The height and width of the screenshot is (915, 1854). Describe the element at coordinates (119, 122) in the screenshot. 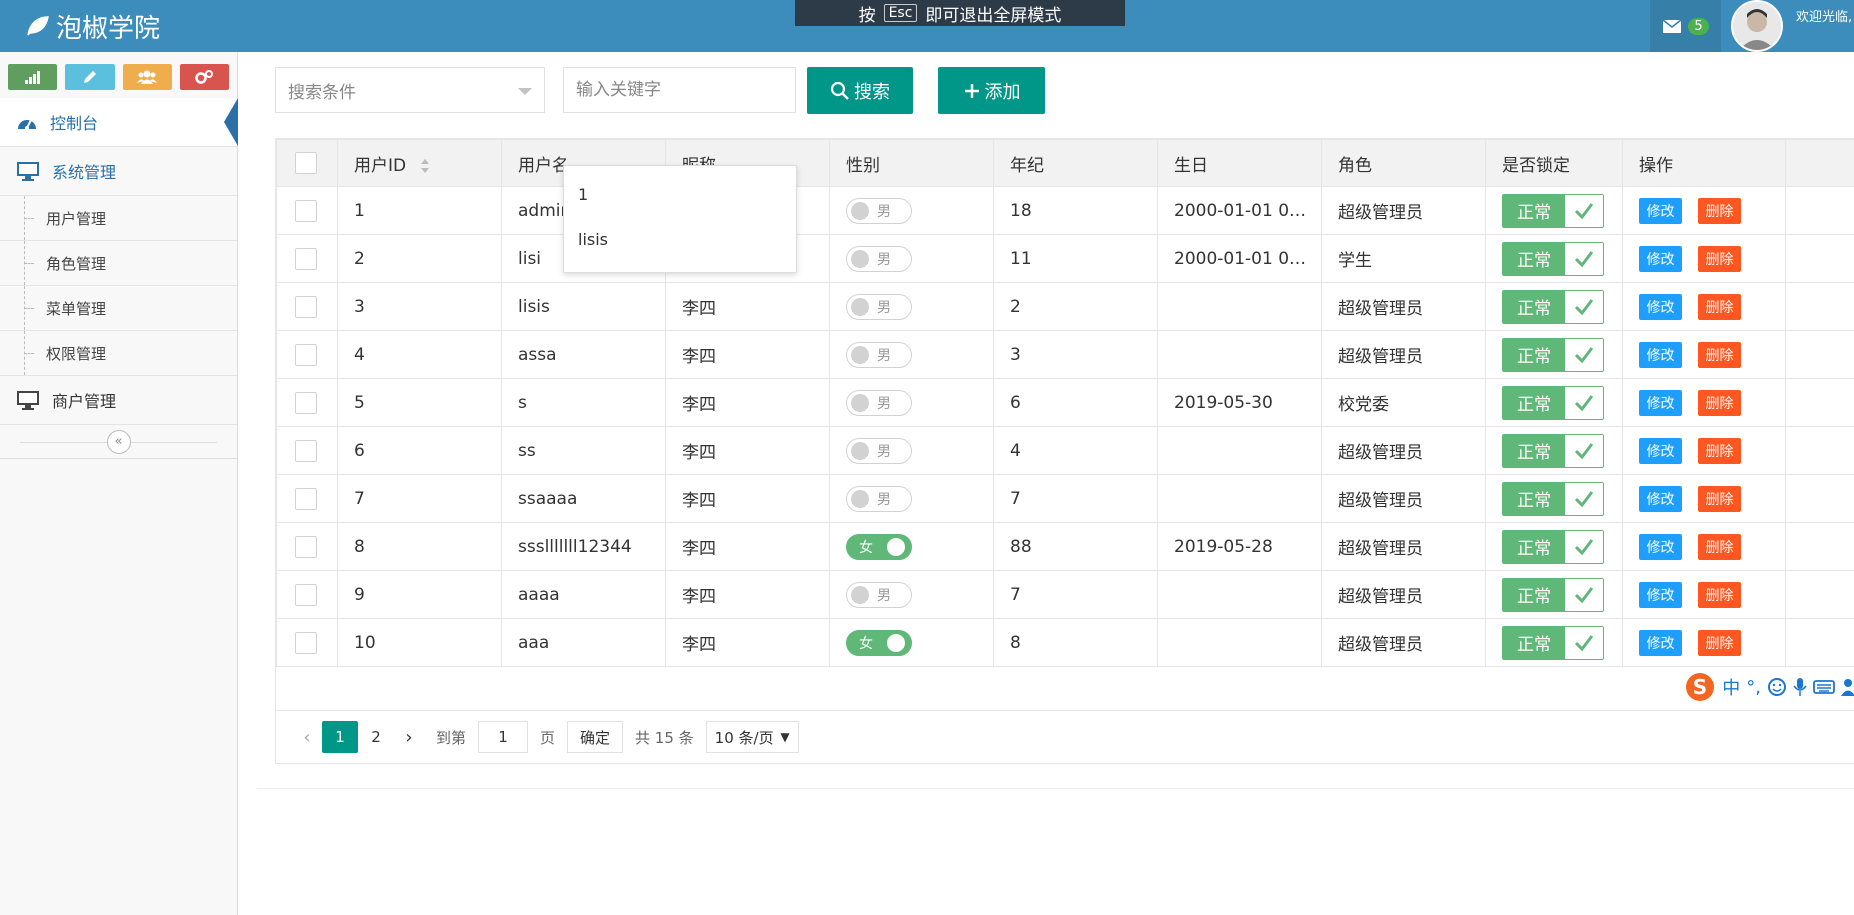

I see `sidebar-item-dashboard: 控制台` at that location.